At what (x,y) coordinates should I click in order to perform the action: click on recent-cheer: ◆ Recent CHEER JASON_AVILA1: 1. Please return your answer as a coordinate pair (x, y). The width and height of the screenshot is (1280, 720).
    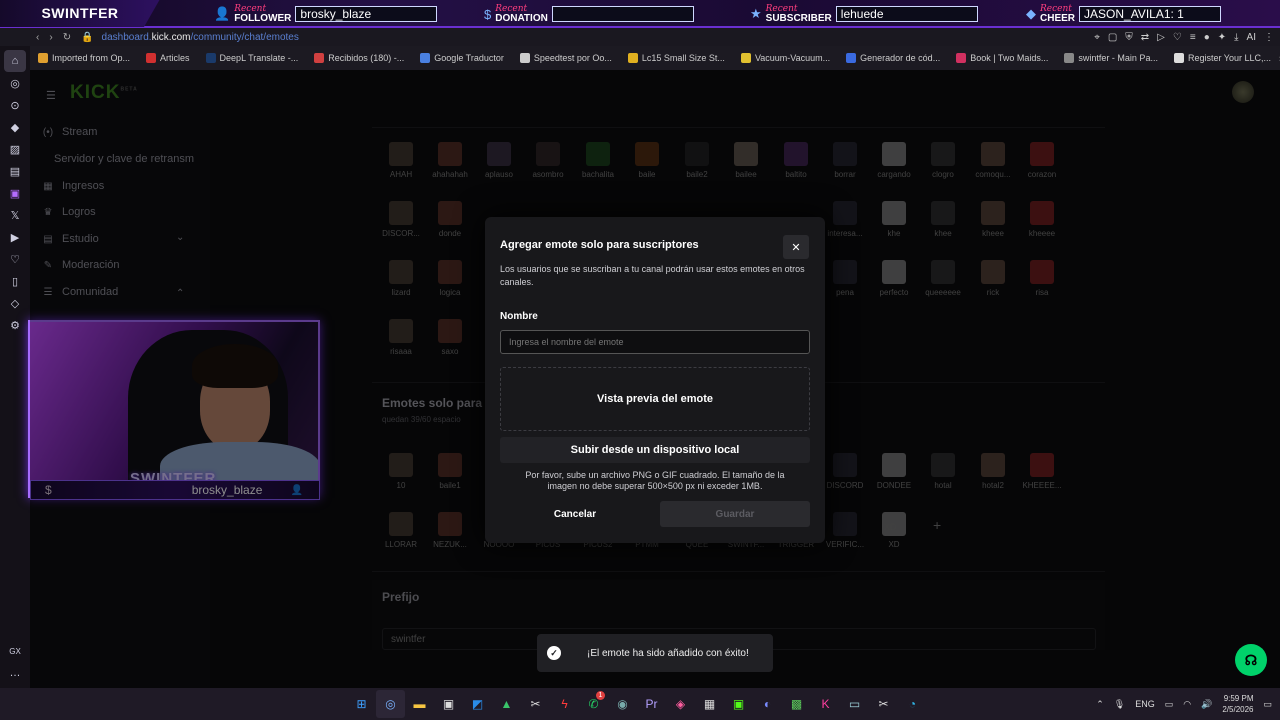
    Looking at the image, I should click on (1124, 14).